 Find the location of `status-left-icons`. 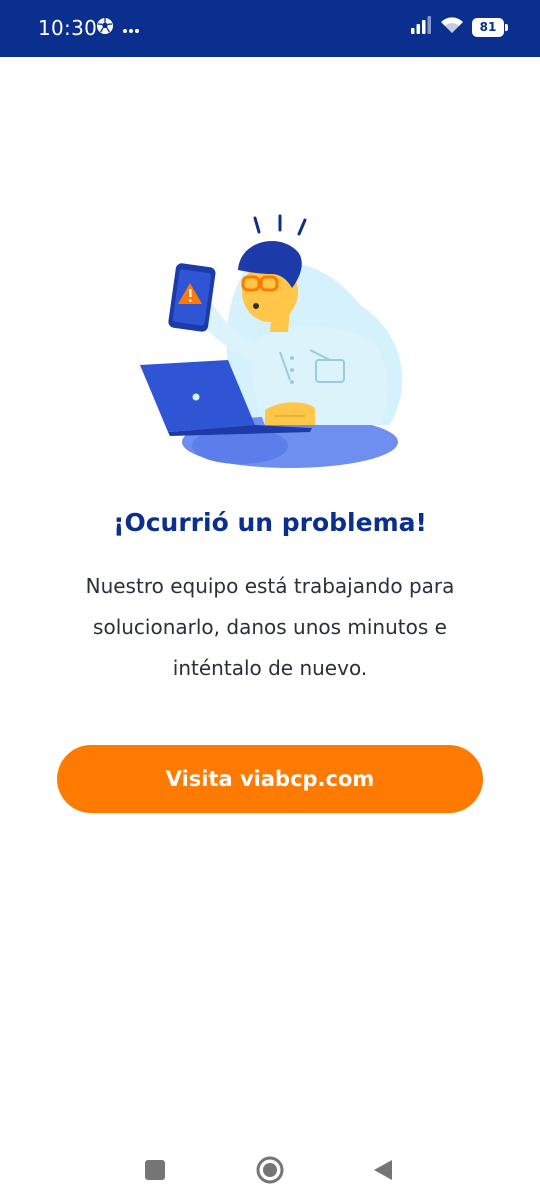

status-left-icons is located at coordinates (118, 28).